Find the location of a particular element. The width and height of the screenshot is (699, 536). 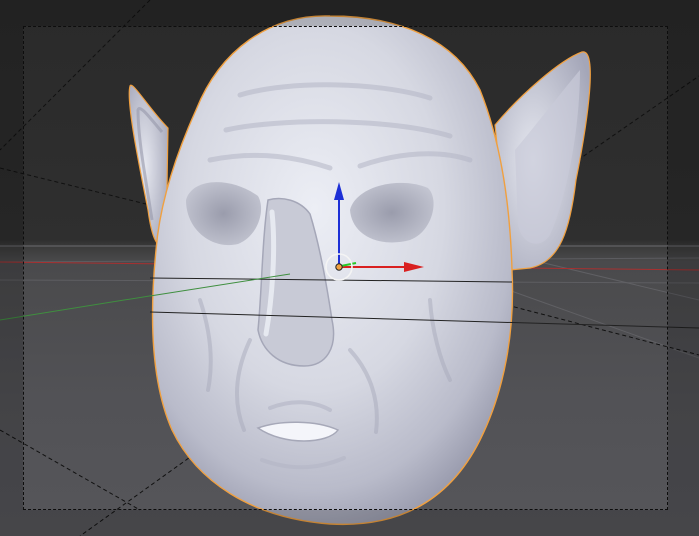

camera-passepartout-right is located at coordinates (683, 268).